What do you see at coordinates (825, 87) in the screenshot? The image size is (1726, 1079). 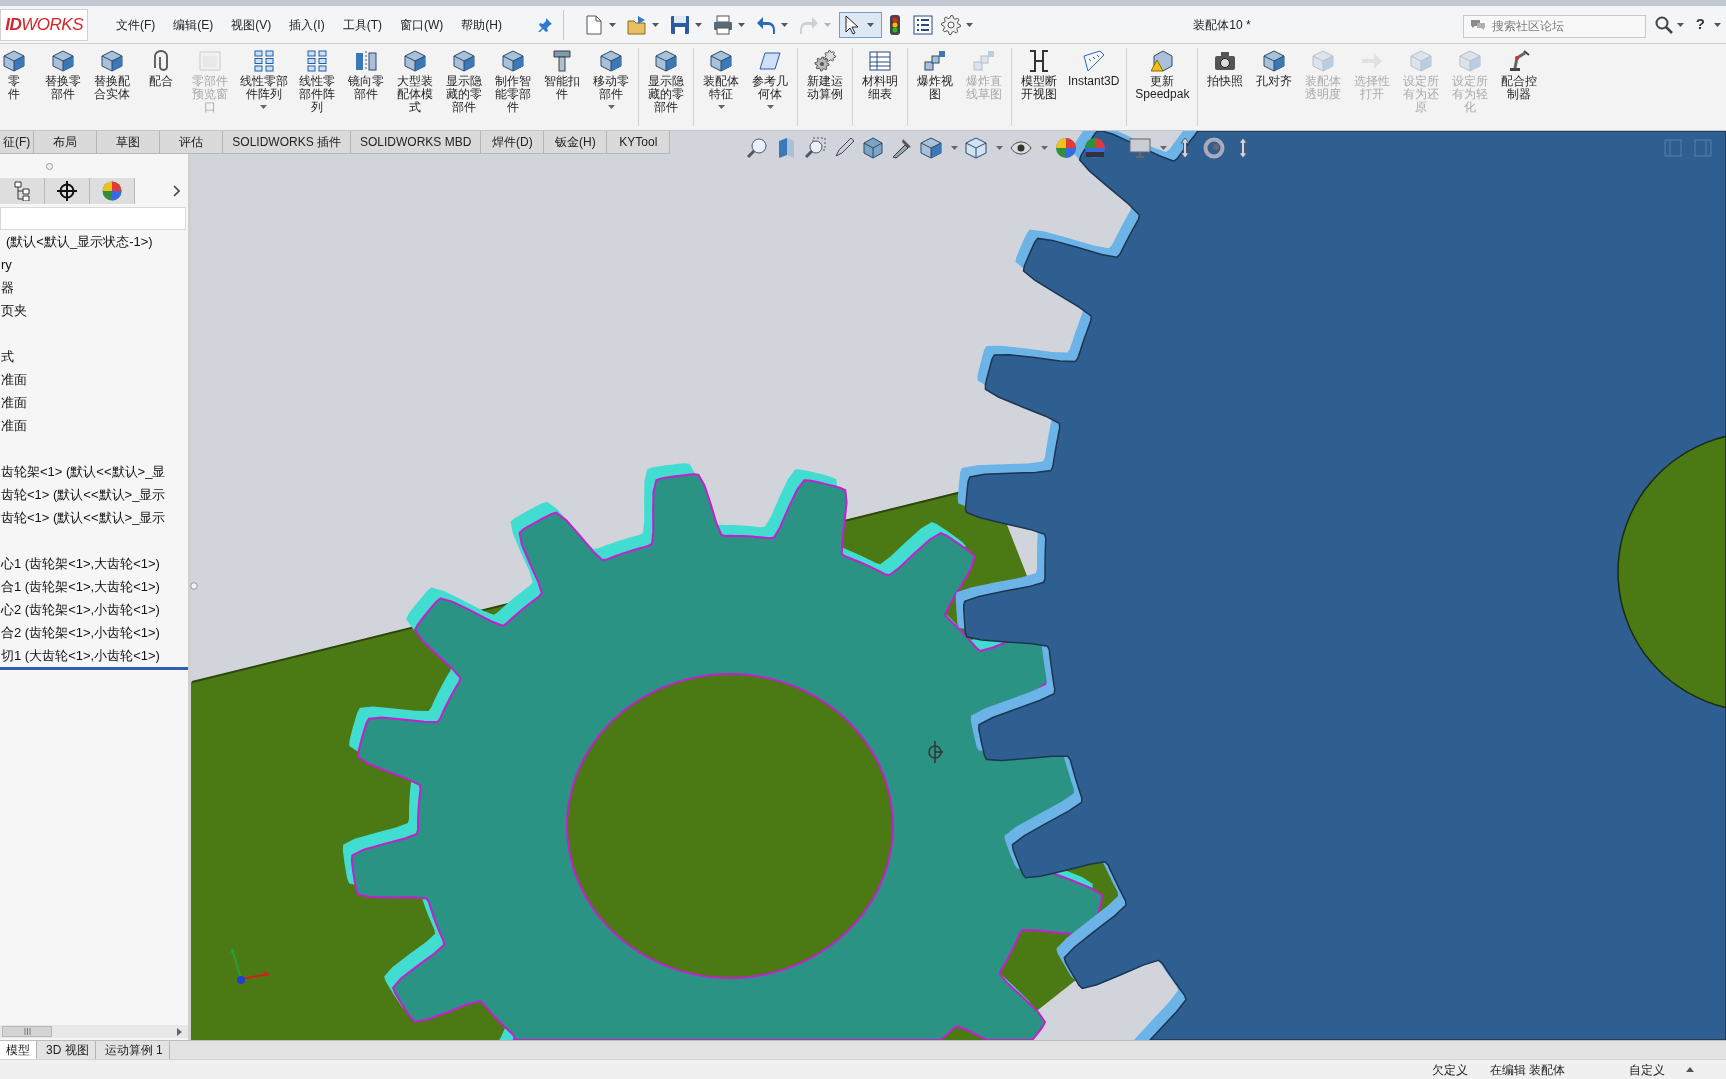 I see `ribbon-button: 新建运动算例` at bounding box center [825, 87].